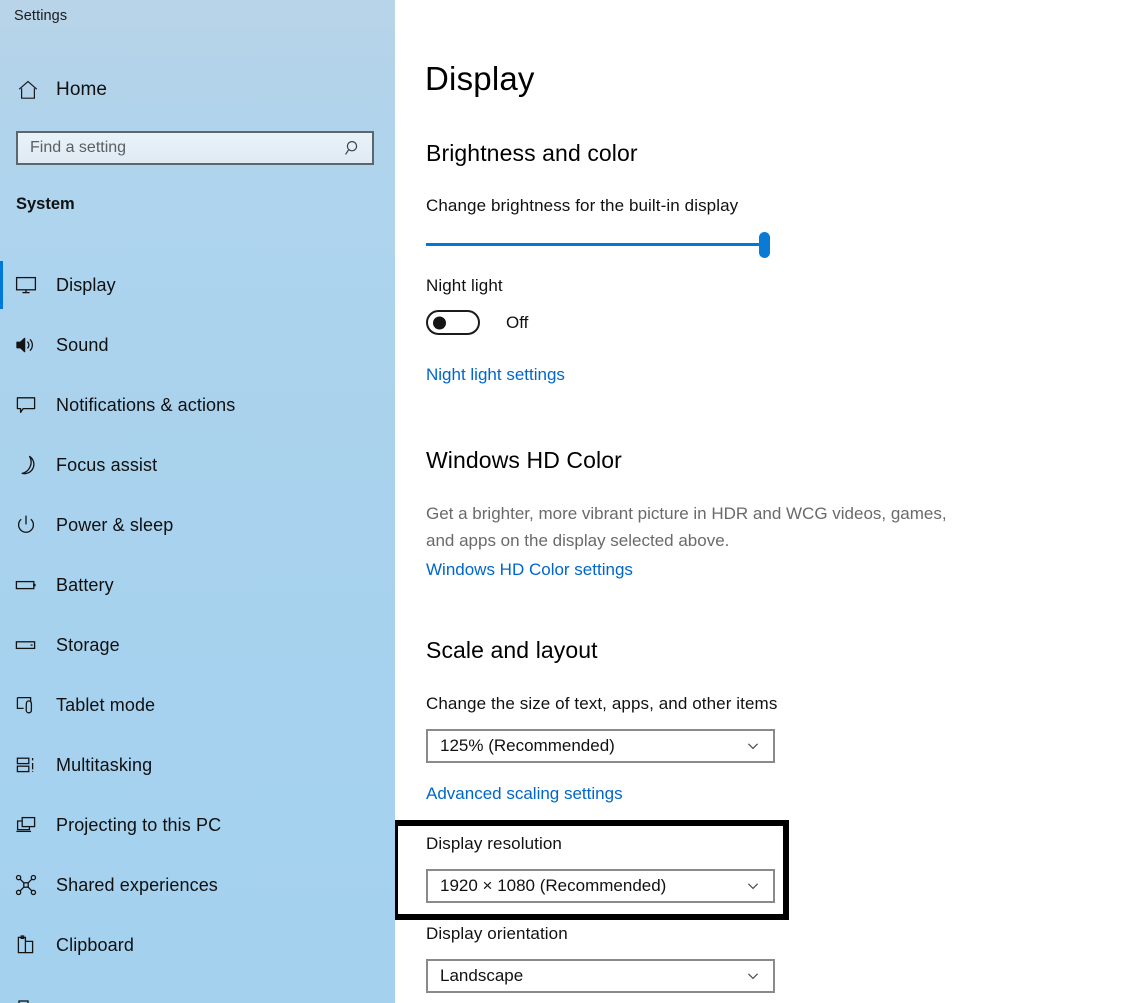 The width and height of the screenshot is (1127, 1003). I want to click on toggle-knob, so click(439, 322).